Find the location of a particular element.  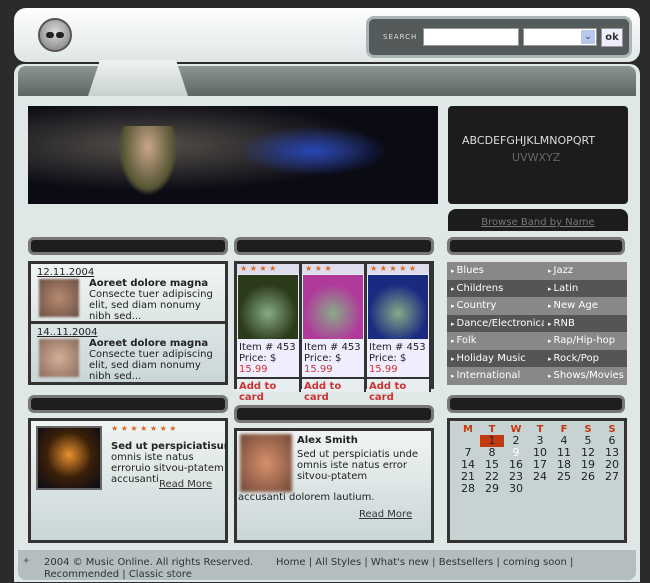

calendar-day: 30 is located at coordinates (516, 489).